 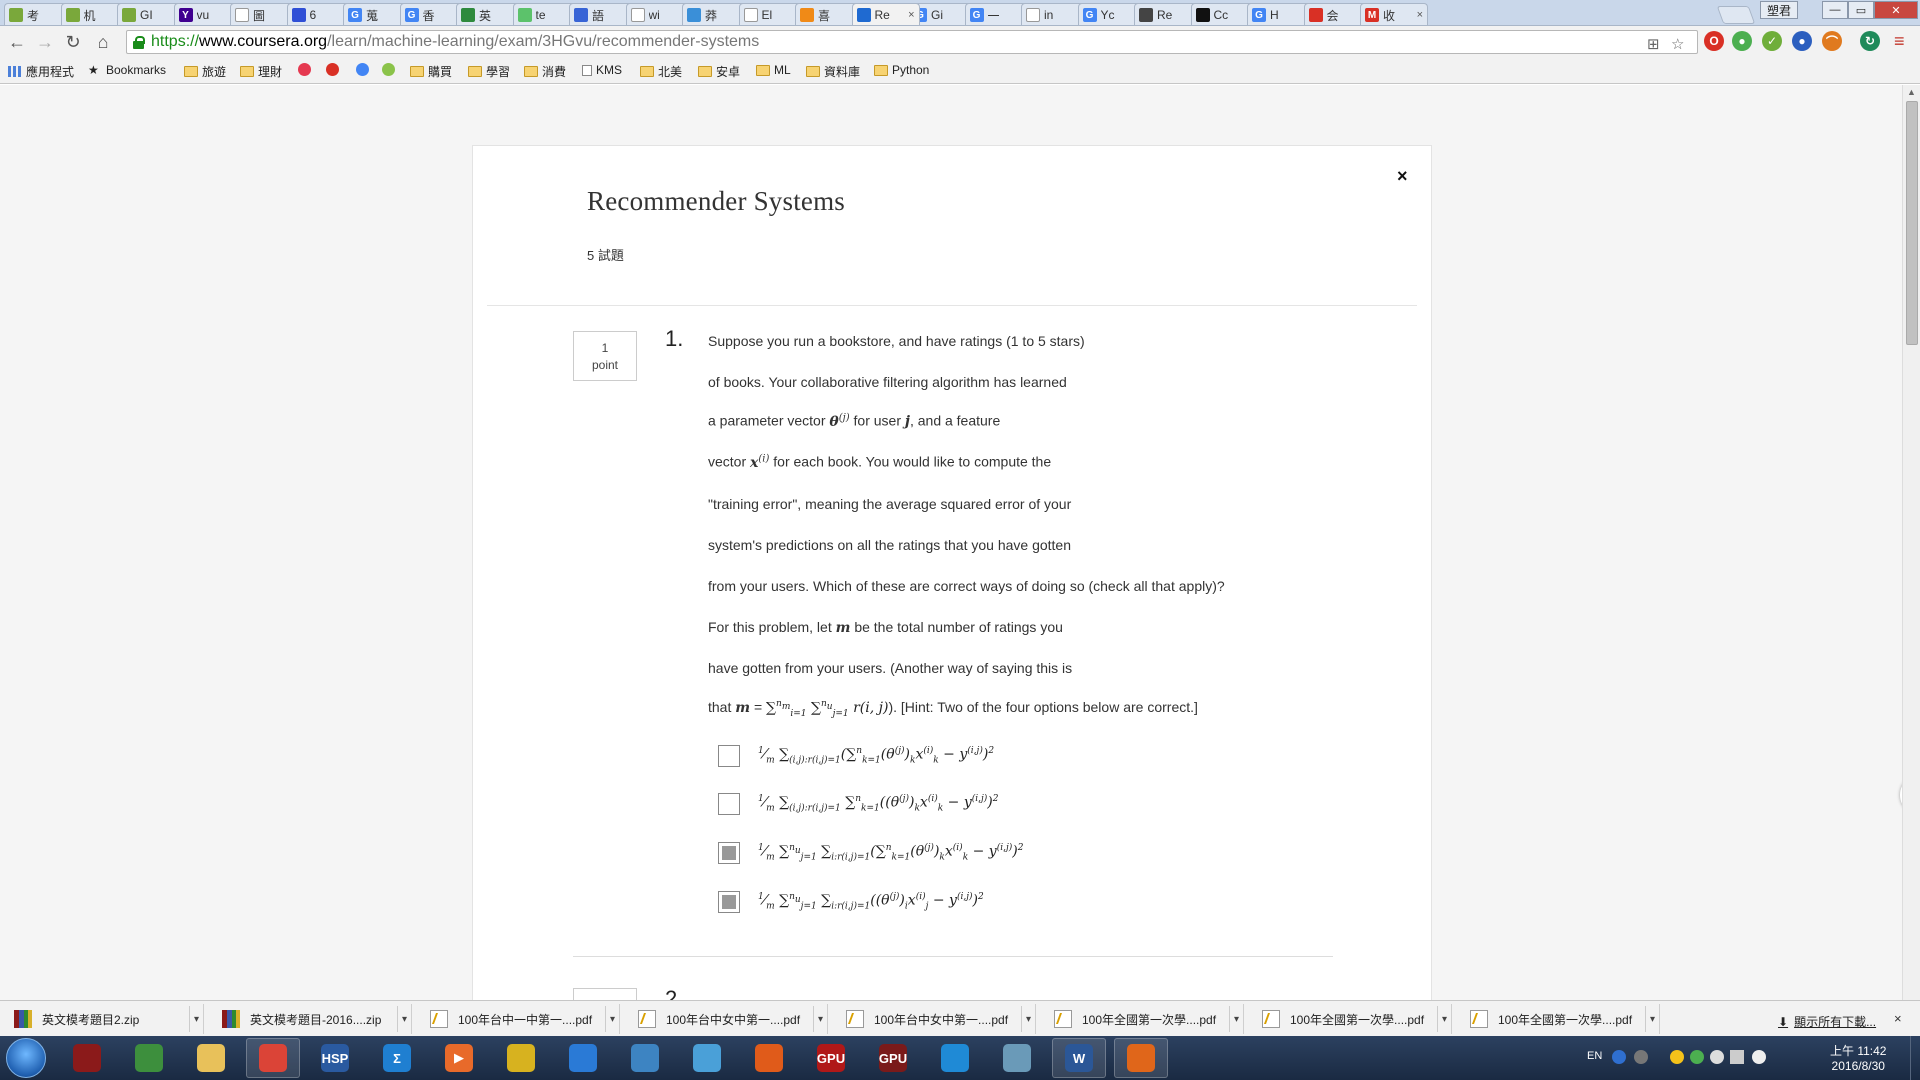 What do you see at coordinates (273, 1058) in the screenshot?
I see `taskbar-app-chrome` at bounding box center [273, 1058].